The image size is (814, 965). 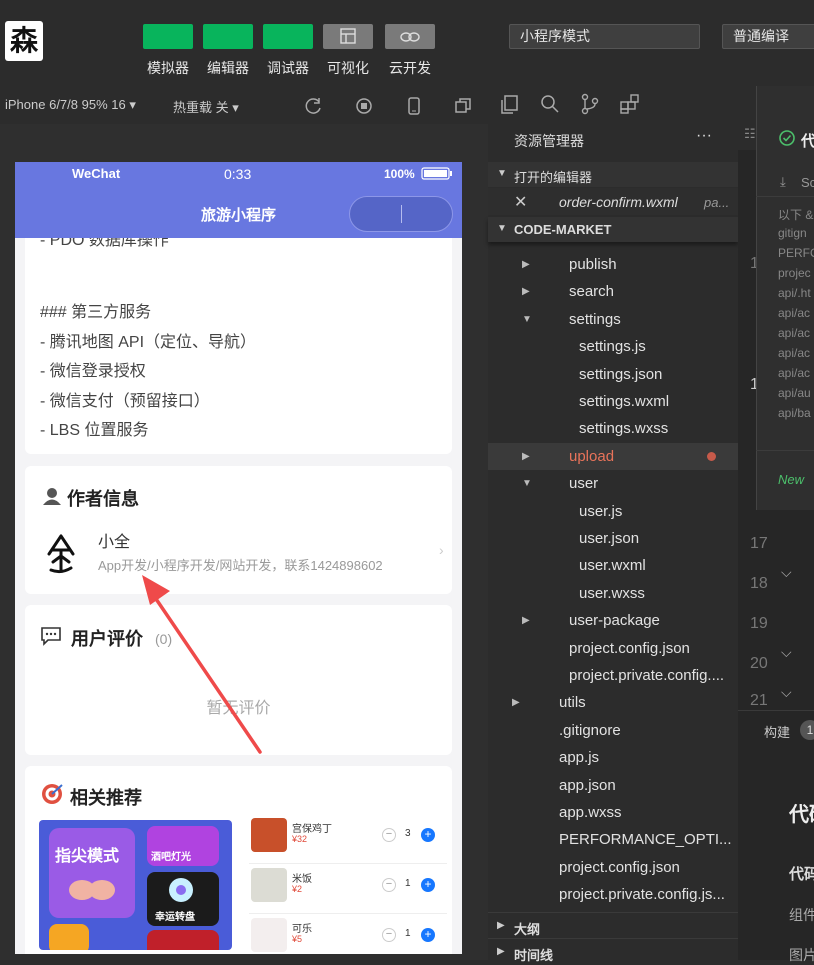 What do you see at coordinates (613, 950) in the screenshot?
I see `timeline-header: ▶ 时间线` at bounding box center [613, 950].